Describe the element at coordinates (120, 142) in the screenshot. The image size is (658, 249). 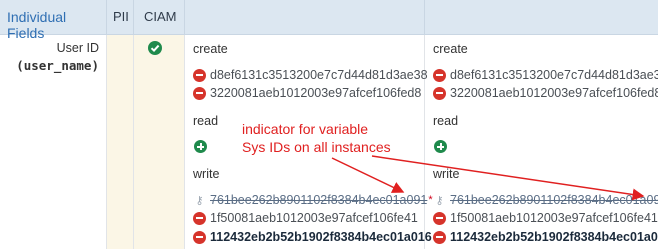
I see `pii-cell` at that location.